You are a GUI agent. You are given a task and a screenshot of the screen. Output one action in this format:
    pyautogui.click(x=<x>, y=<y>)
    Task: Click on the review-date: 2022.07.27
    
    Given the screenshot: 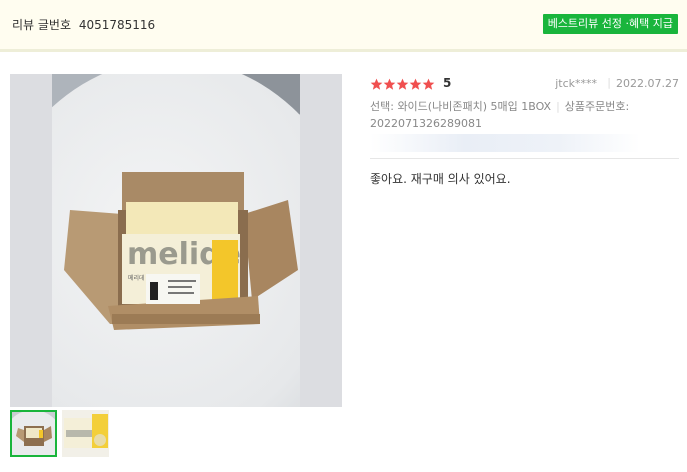 What is the action you would take?
    pyautogui.click(x=647, y=83)
    